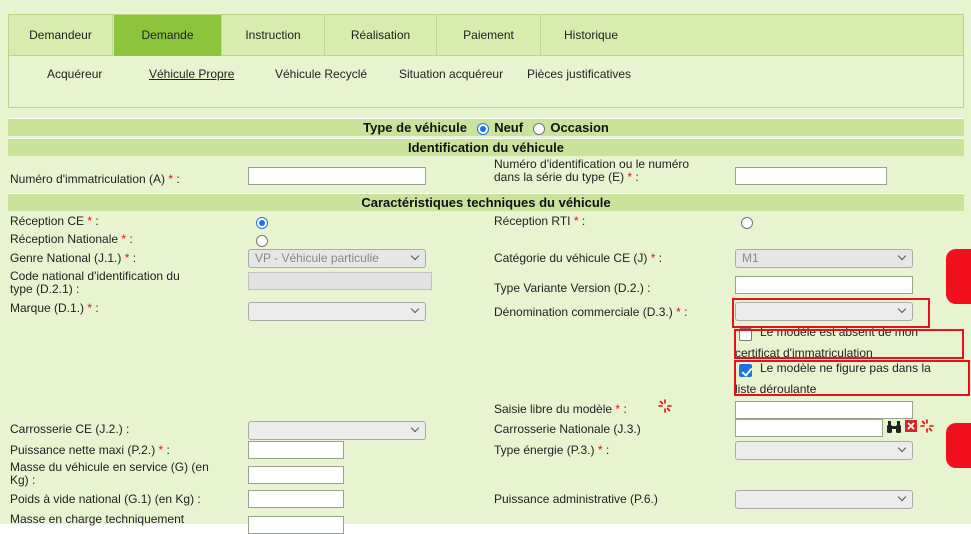 The image size is (971, 534). Describe the element at coordinates (54, 221) in the screenshot. I see `reception-ce-label: Réception CE * :` at that location.